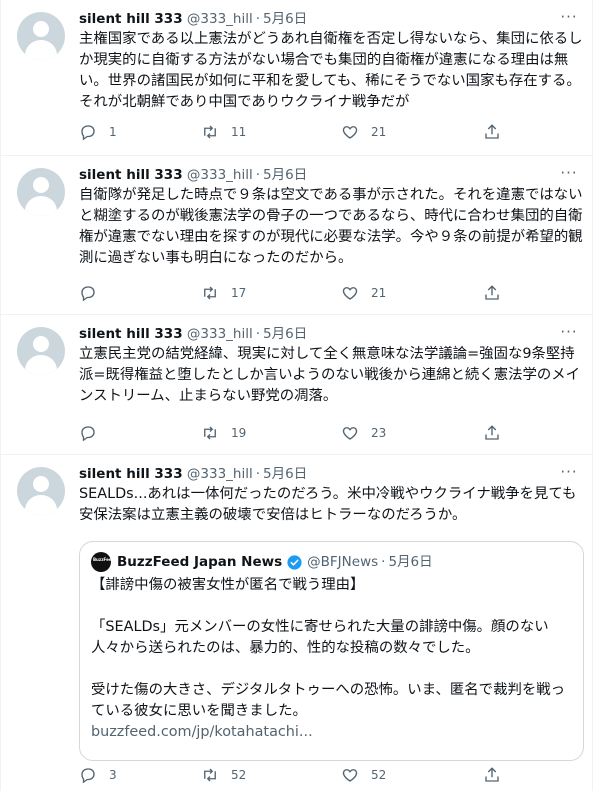 The image size is (593, 791). I want to click on like-button: 52, so click(363, 775).